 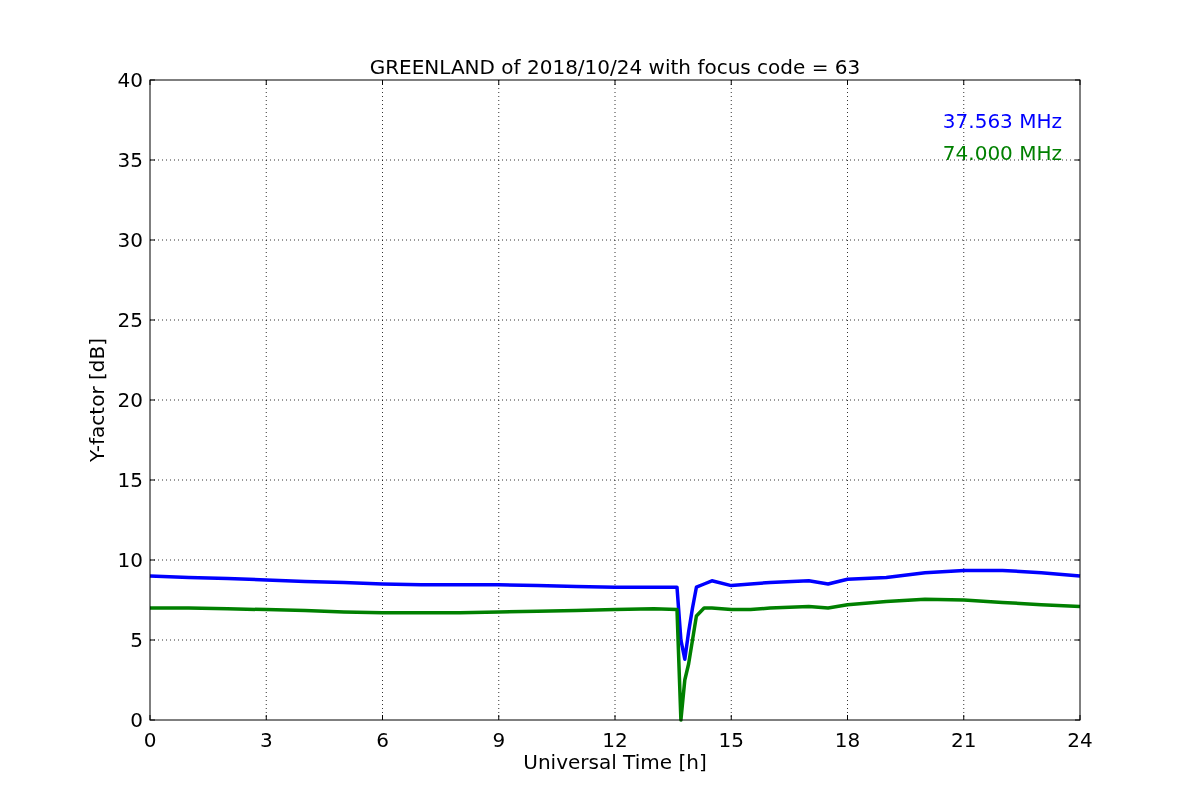 What do you see at coordinates (130, 320) in the screenshot?
I see `y-tick-label: 25` at bounding box center [130, 320].